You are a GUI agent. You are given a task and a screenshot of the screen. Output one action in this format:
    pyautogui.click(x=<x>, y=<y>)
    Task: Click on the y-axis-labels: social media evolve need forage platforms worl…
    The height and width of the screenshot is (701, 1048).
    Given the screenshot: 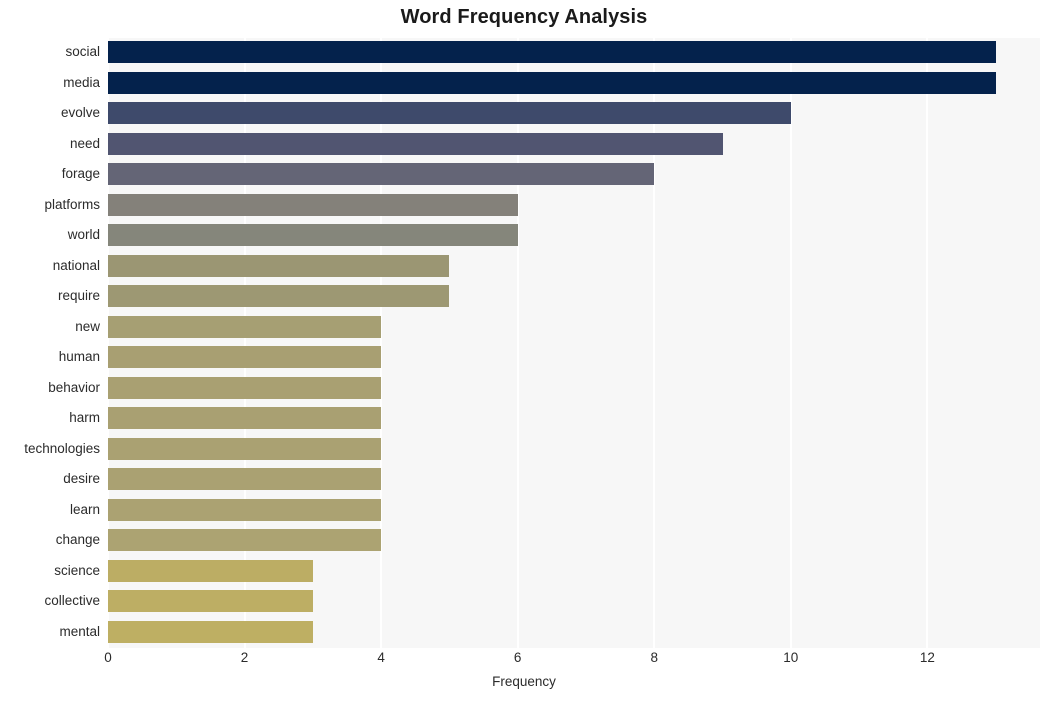 What is the action you would take?
    pyautogui.click(x=50, y=343)
    